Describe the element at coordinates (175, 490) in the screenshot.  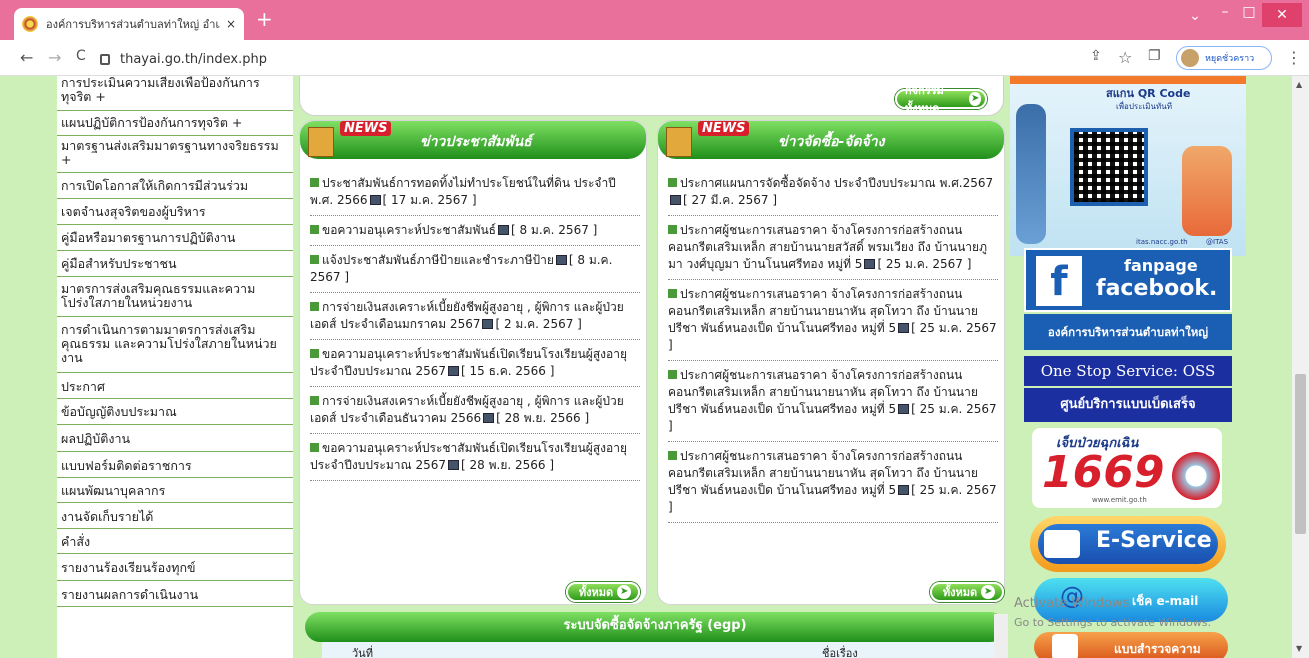
I see `sidebar-item-hr-plan: แผนพัฒนาบุคลากร` at that location.